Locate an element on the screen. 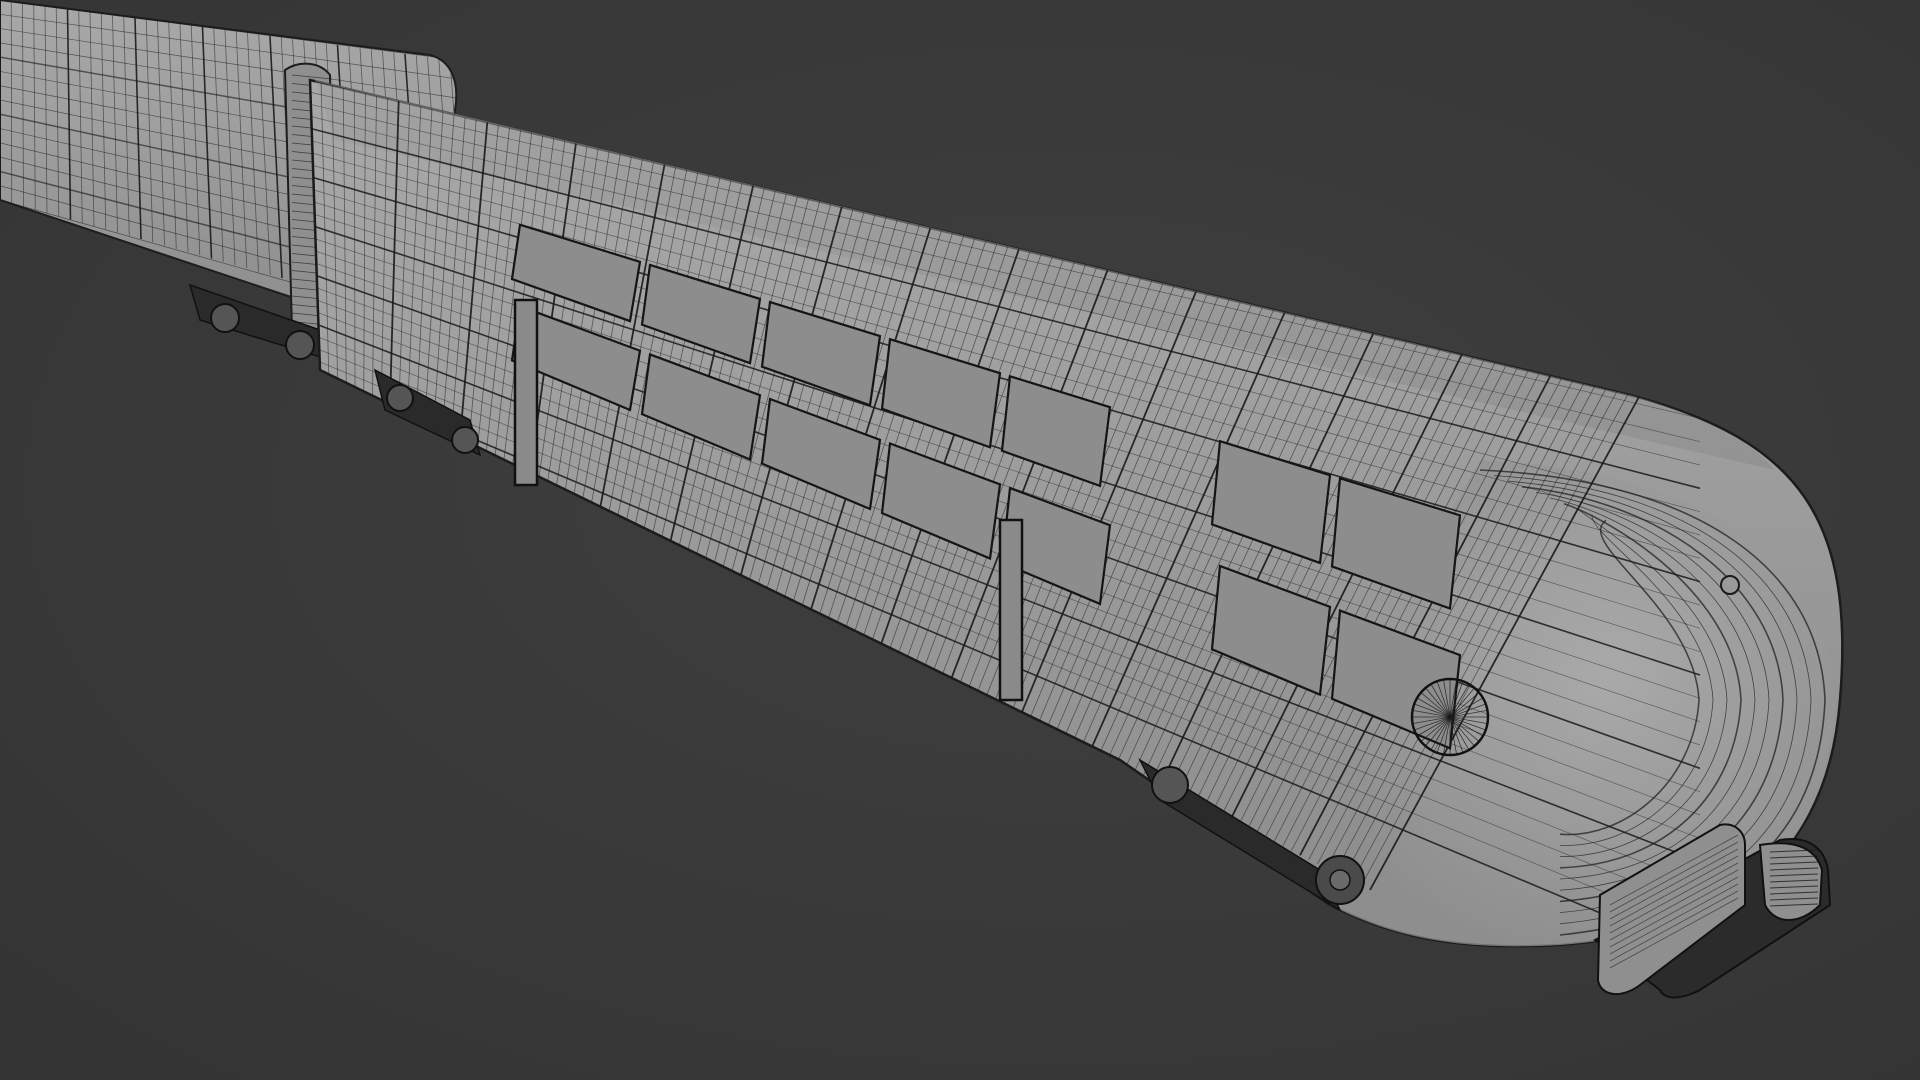 Image resolution: width=1920 pixels, height=1080 pixels. nose-emblem is located at coordinates (1730, 585).